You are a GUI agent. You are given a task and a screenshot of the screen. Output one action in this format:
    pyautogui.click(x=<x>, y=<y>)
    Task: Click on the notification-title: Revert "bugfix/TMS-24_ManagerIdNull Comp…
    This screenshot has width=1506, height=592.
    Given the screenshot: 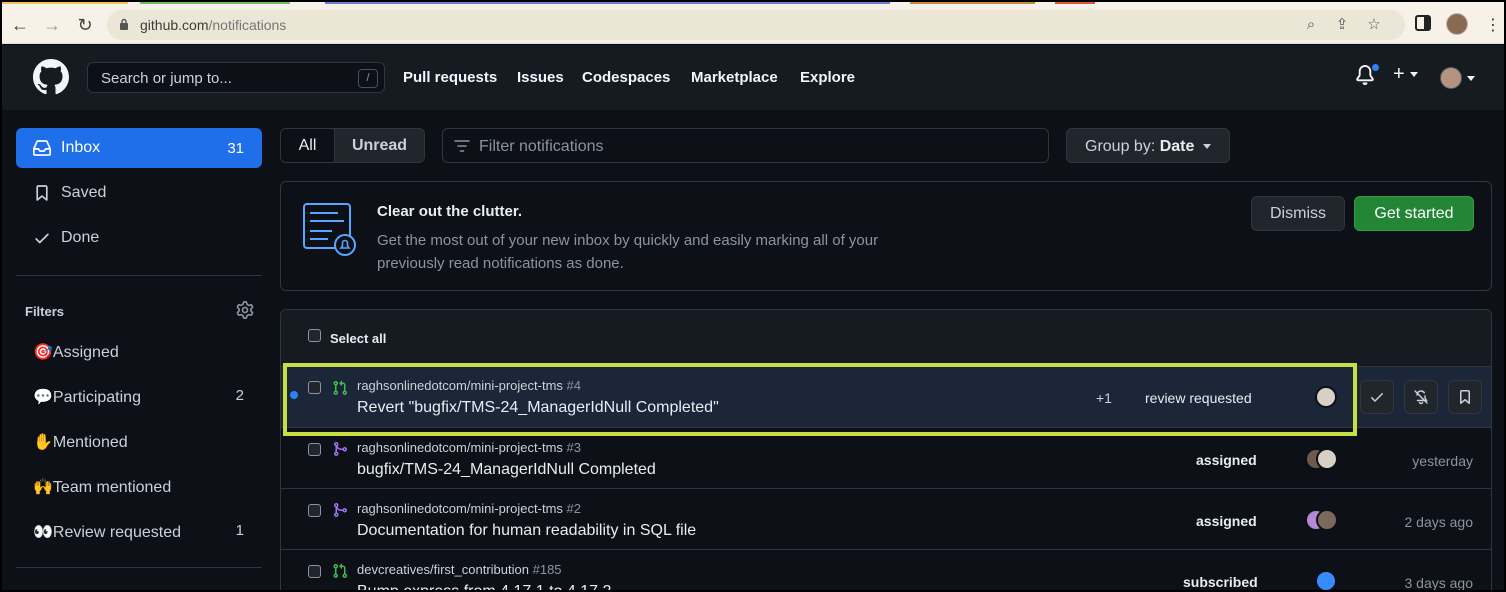 What is the action you would take?
    pyautogui.click(x=538, y=408)
    